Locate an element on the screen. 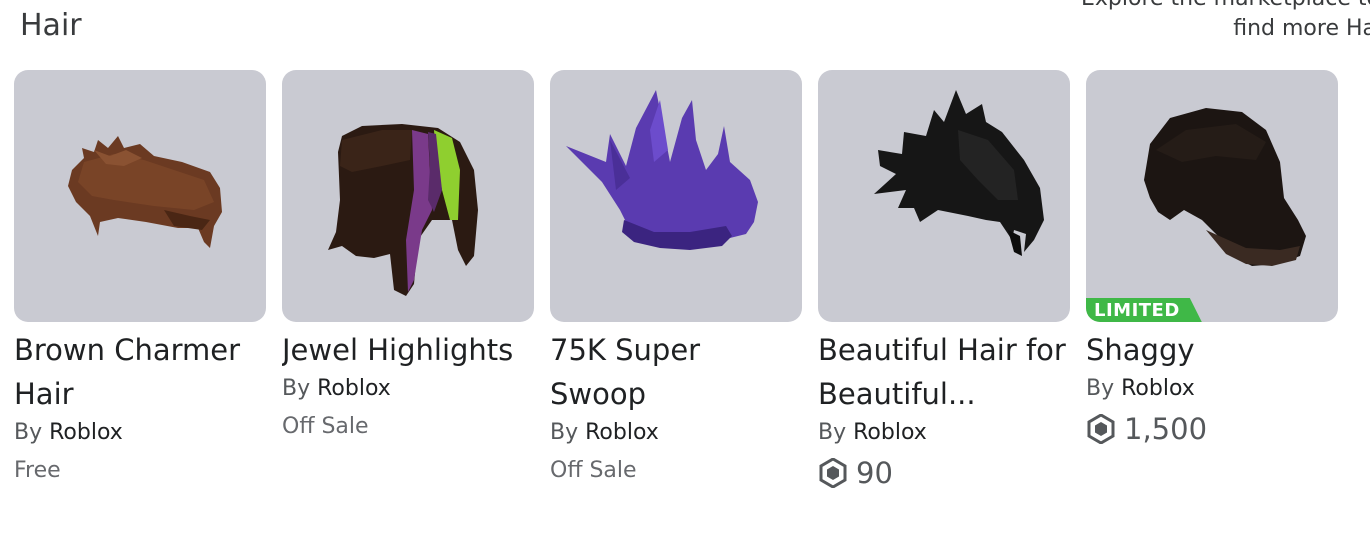  item-price: Free is located at coordinates (37, 470).